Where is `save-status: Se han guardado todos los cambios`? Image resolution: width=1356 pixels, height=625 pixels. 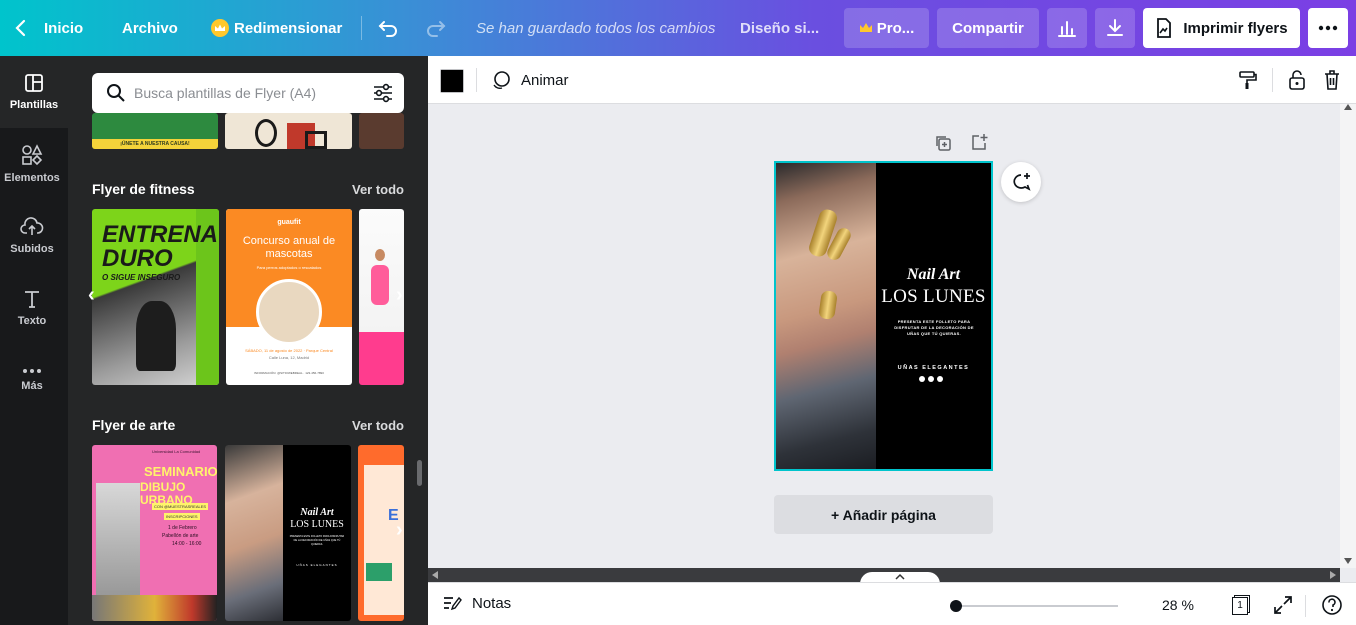
save-status: Se han guardado todos los cambios is located at coordinates (596, 28).